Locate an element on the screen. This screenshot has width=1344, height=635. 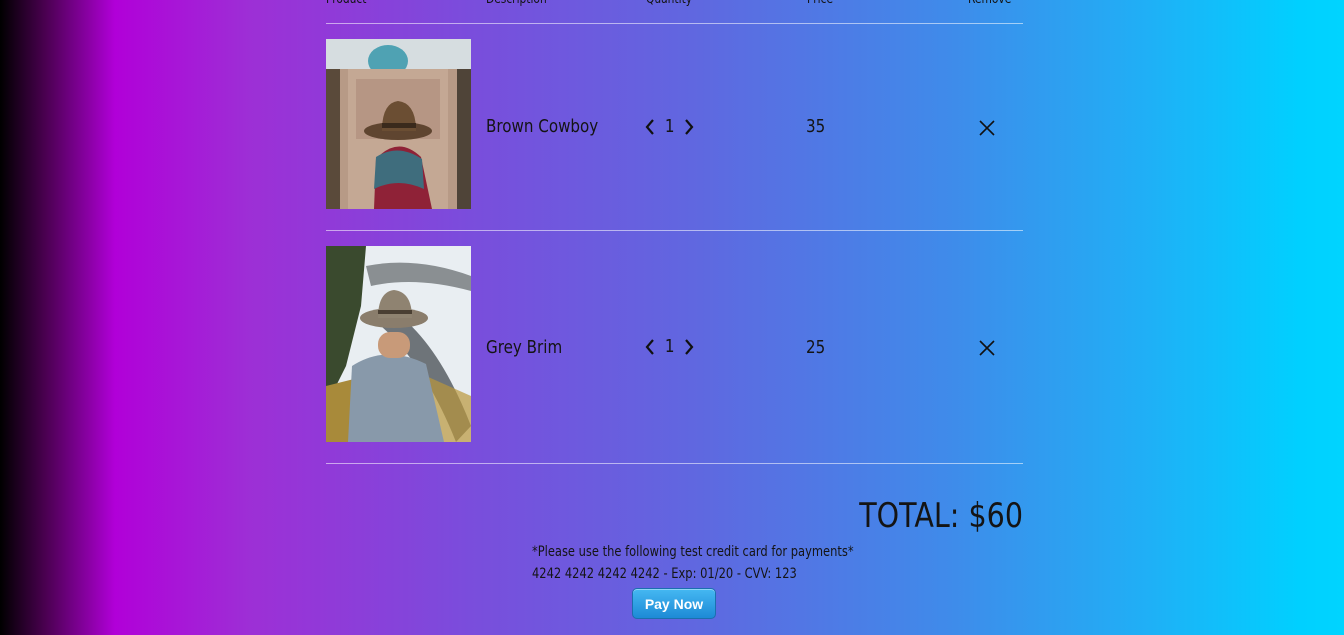
item-price: 35 is located at coordinates (816, 126).